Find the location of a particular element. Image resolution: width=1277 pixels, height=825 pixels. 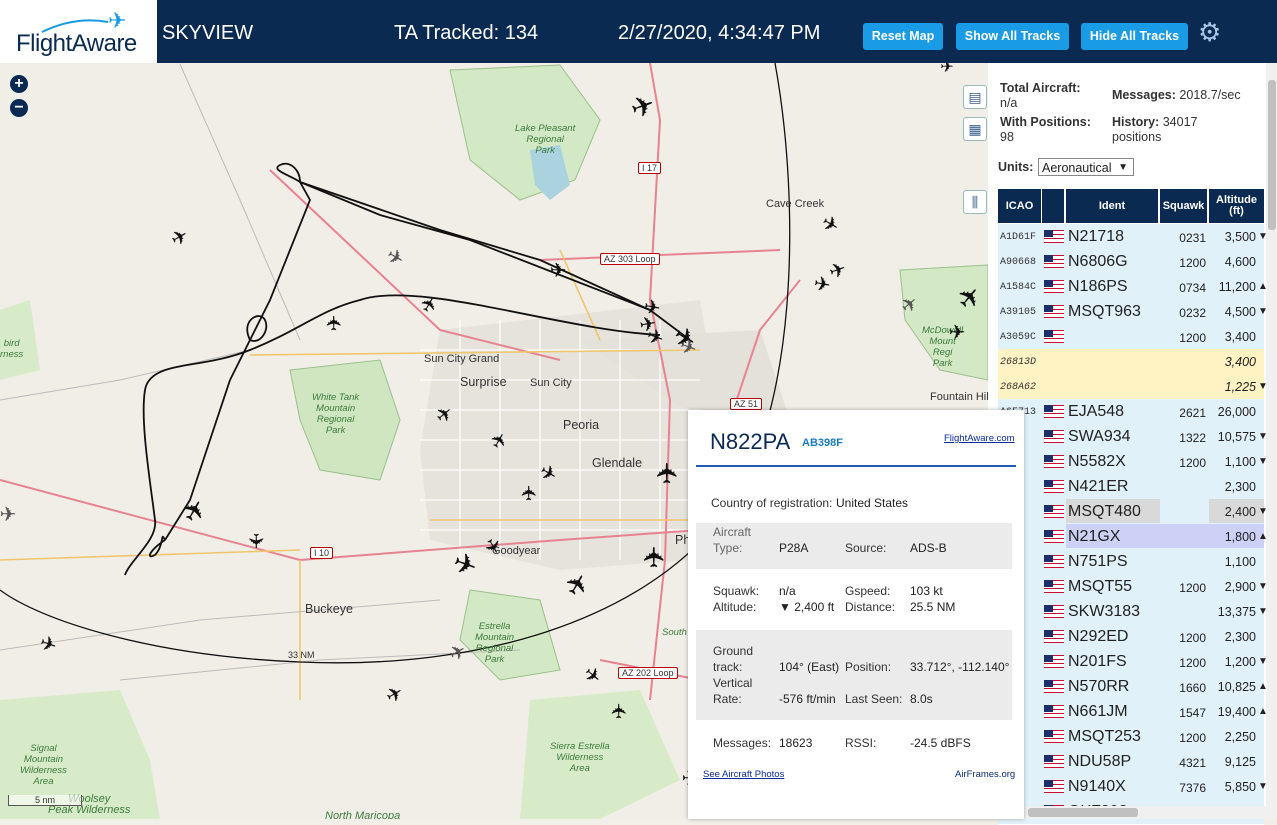

zoom-in-button: + is located at coordinates (19, 84).